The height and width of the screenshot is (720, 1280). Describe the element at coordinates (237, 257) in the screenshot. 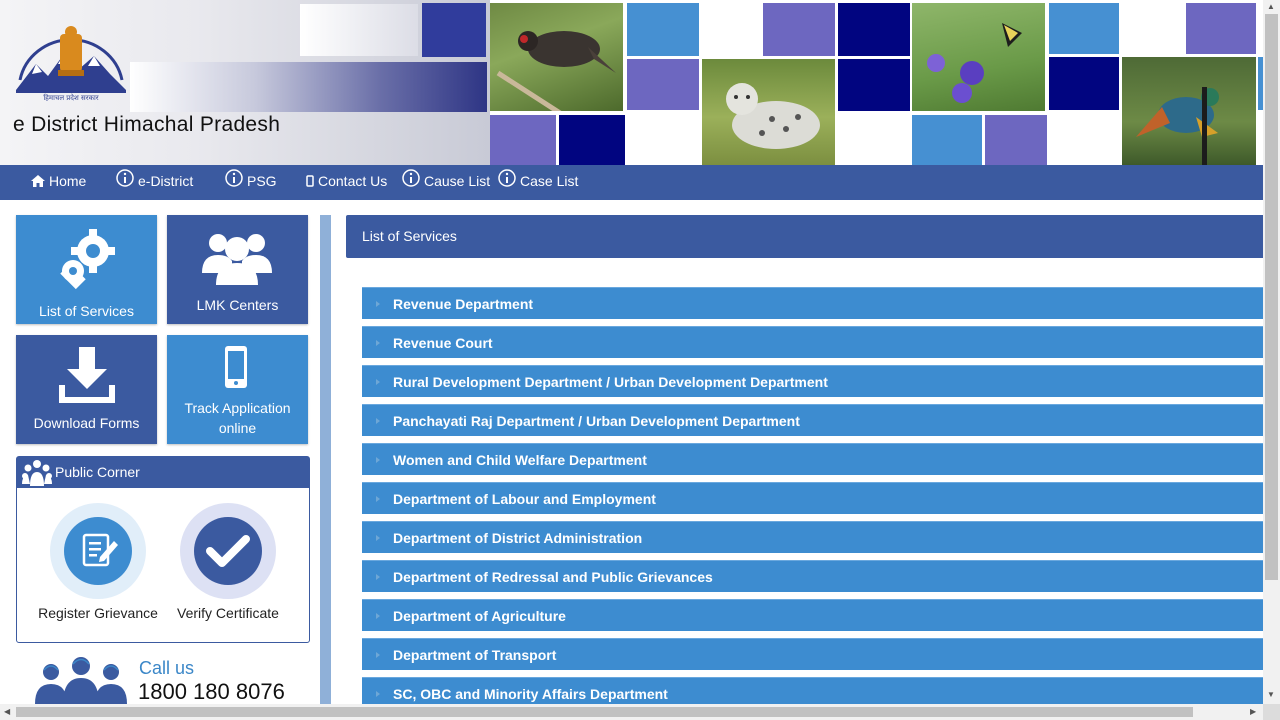

I see `users-icon` at that location.